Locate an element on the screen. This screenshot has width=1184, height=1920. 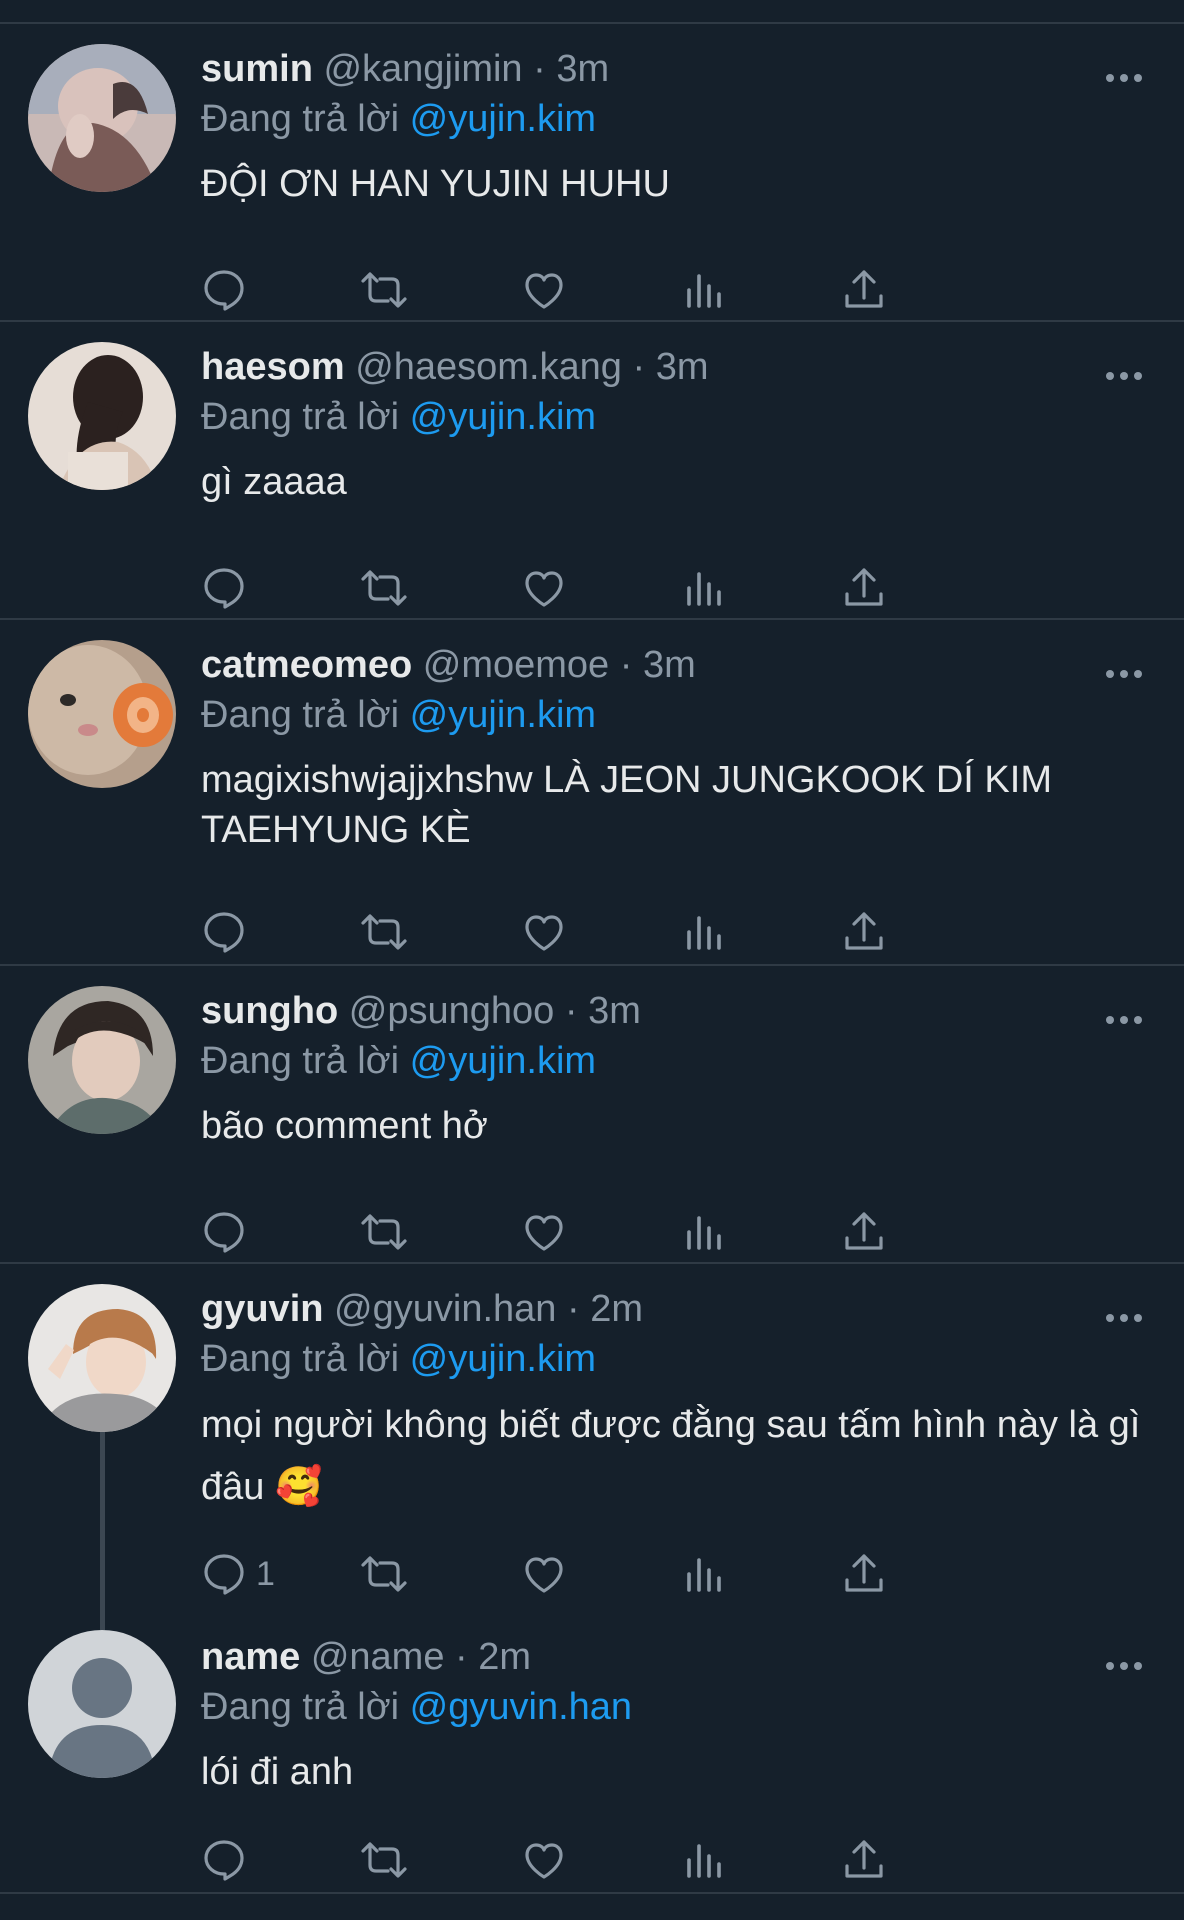
handle: @psunghoo is located at coordinates (452, 1011).